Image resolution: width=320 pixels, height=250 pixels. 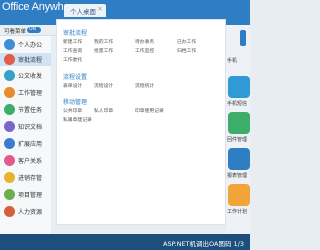 I want to click on sidebar-item-customers: 客户关系, so click(x=25, y=160).